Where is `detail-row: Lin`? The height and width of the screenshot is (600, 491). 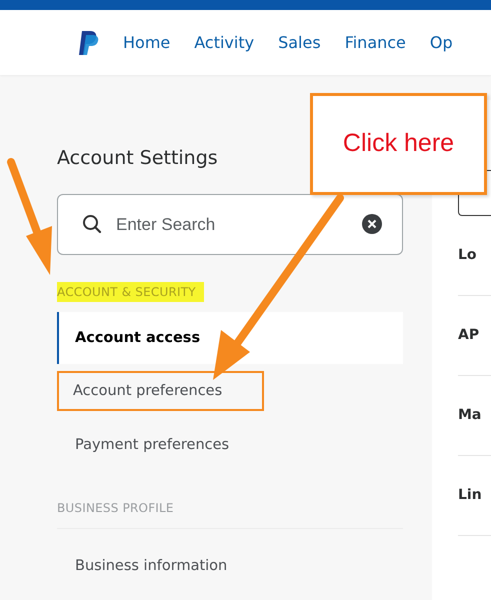
detail-row: Lin is located at coordinates (474, 496).